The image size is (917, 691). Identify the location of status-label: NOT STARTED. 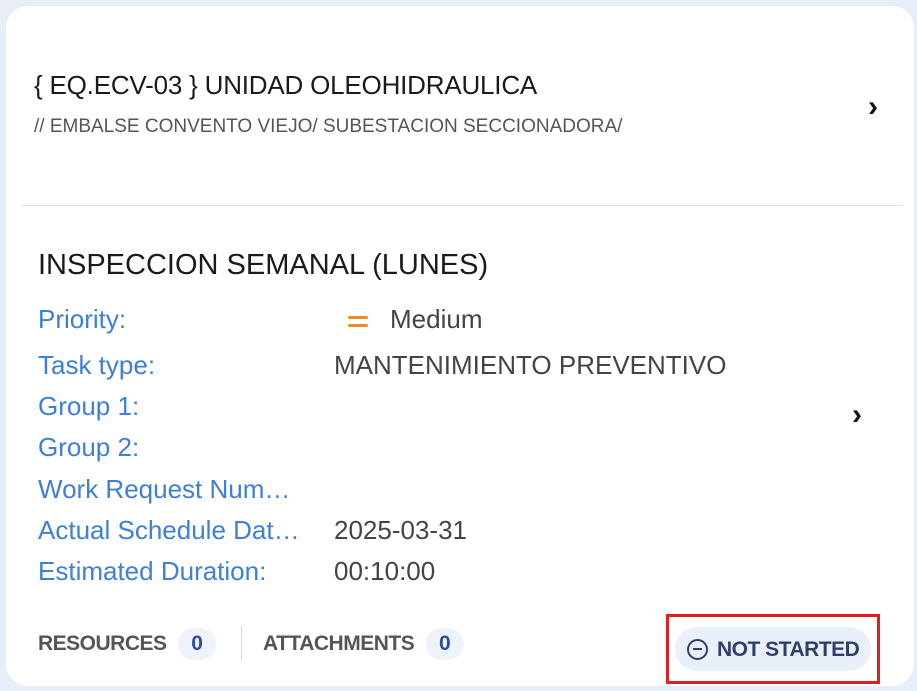
(788, 649).